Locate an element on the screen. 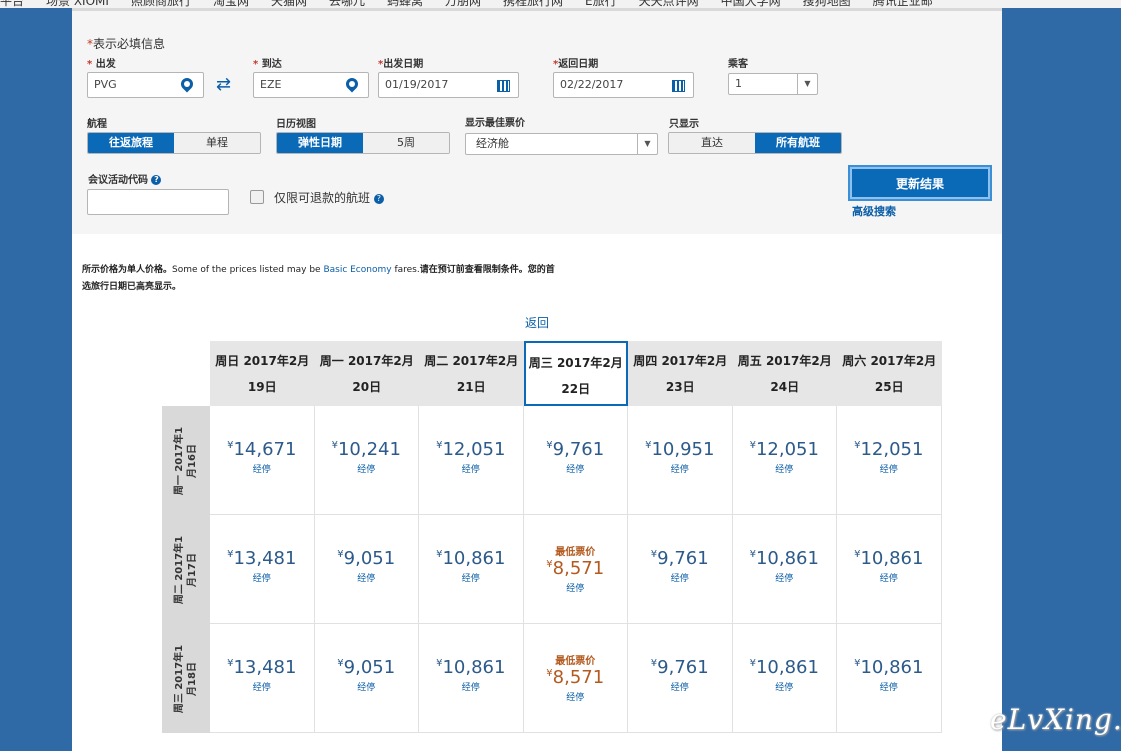  show-only-label: 只显示 is located at coordinates (684, 124).